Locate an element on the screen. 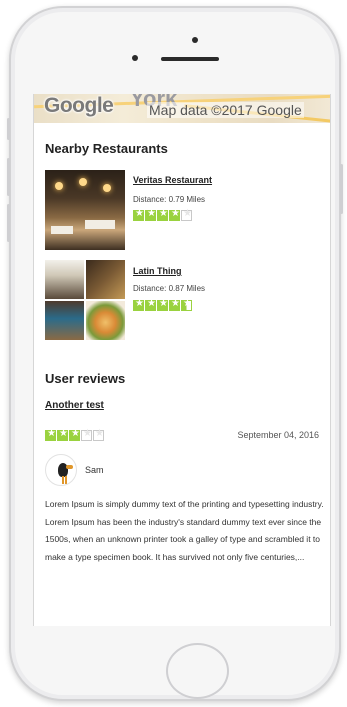  front-camera-icon is located at coordinates (195, 40).